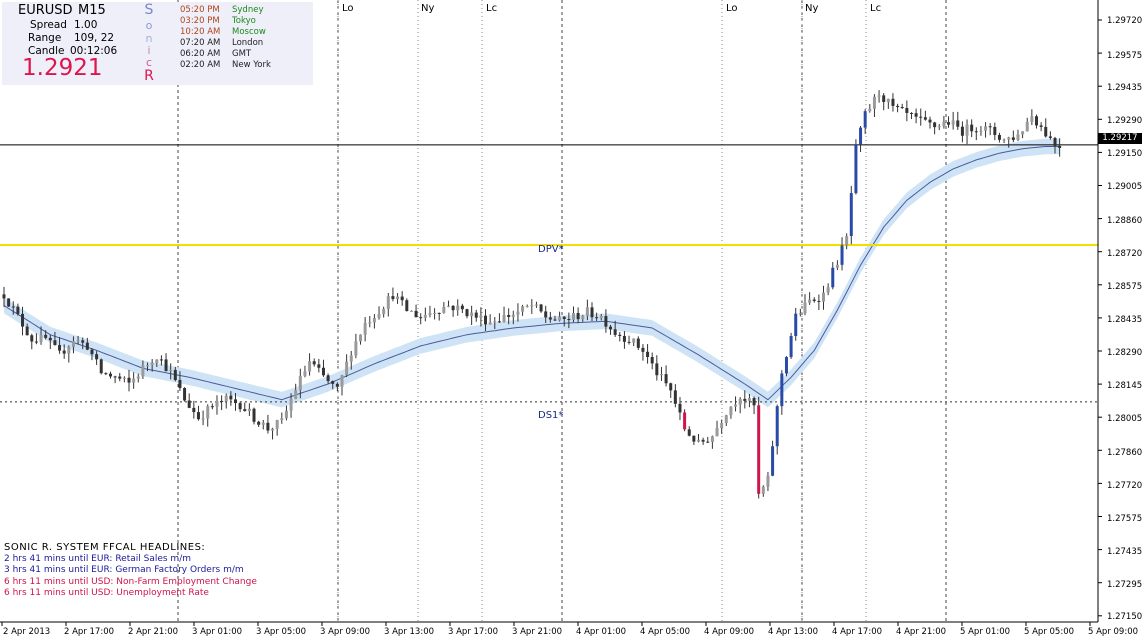  Describe the element at coordinates (876, 8) in the screenshot. I see `session-label-london-close: Lc` at that location.